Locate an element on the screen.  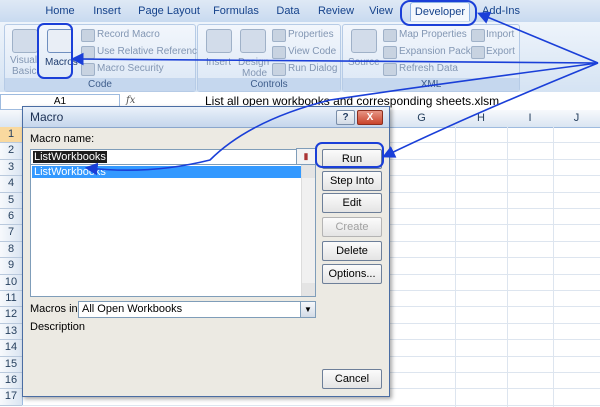
macros-in-label: Macros in: is located at coordinates (55, 309).